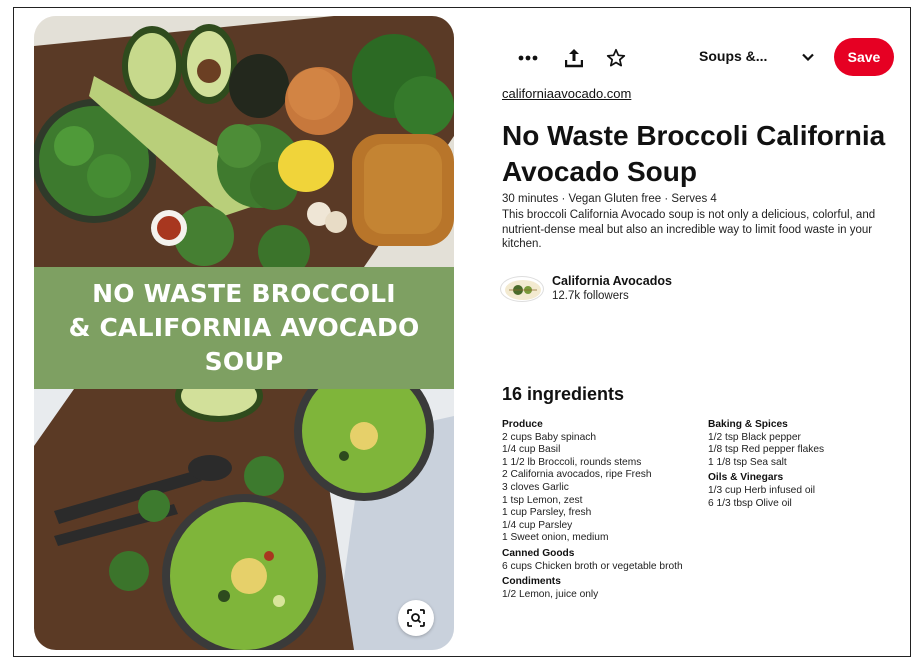 The width and height of the screenshot is (914, 660). I want to click on ingredient-item: 1/3 cup Herb infused oil, so click(762, 490).